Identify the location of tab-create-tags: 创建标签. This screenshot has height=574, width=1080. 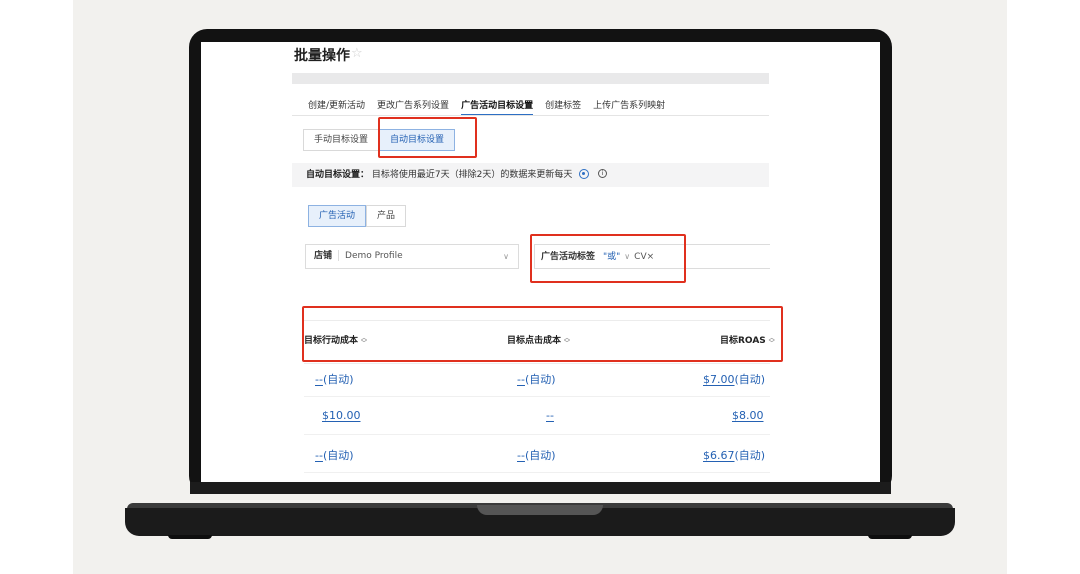
(563, 107).